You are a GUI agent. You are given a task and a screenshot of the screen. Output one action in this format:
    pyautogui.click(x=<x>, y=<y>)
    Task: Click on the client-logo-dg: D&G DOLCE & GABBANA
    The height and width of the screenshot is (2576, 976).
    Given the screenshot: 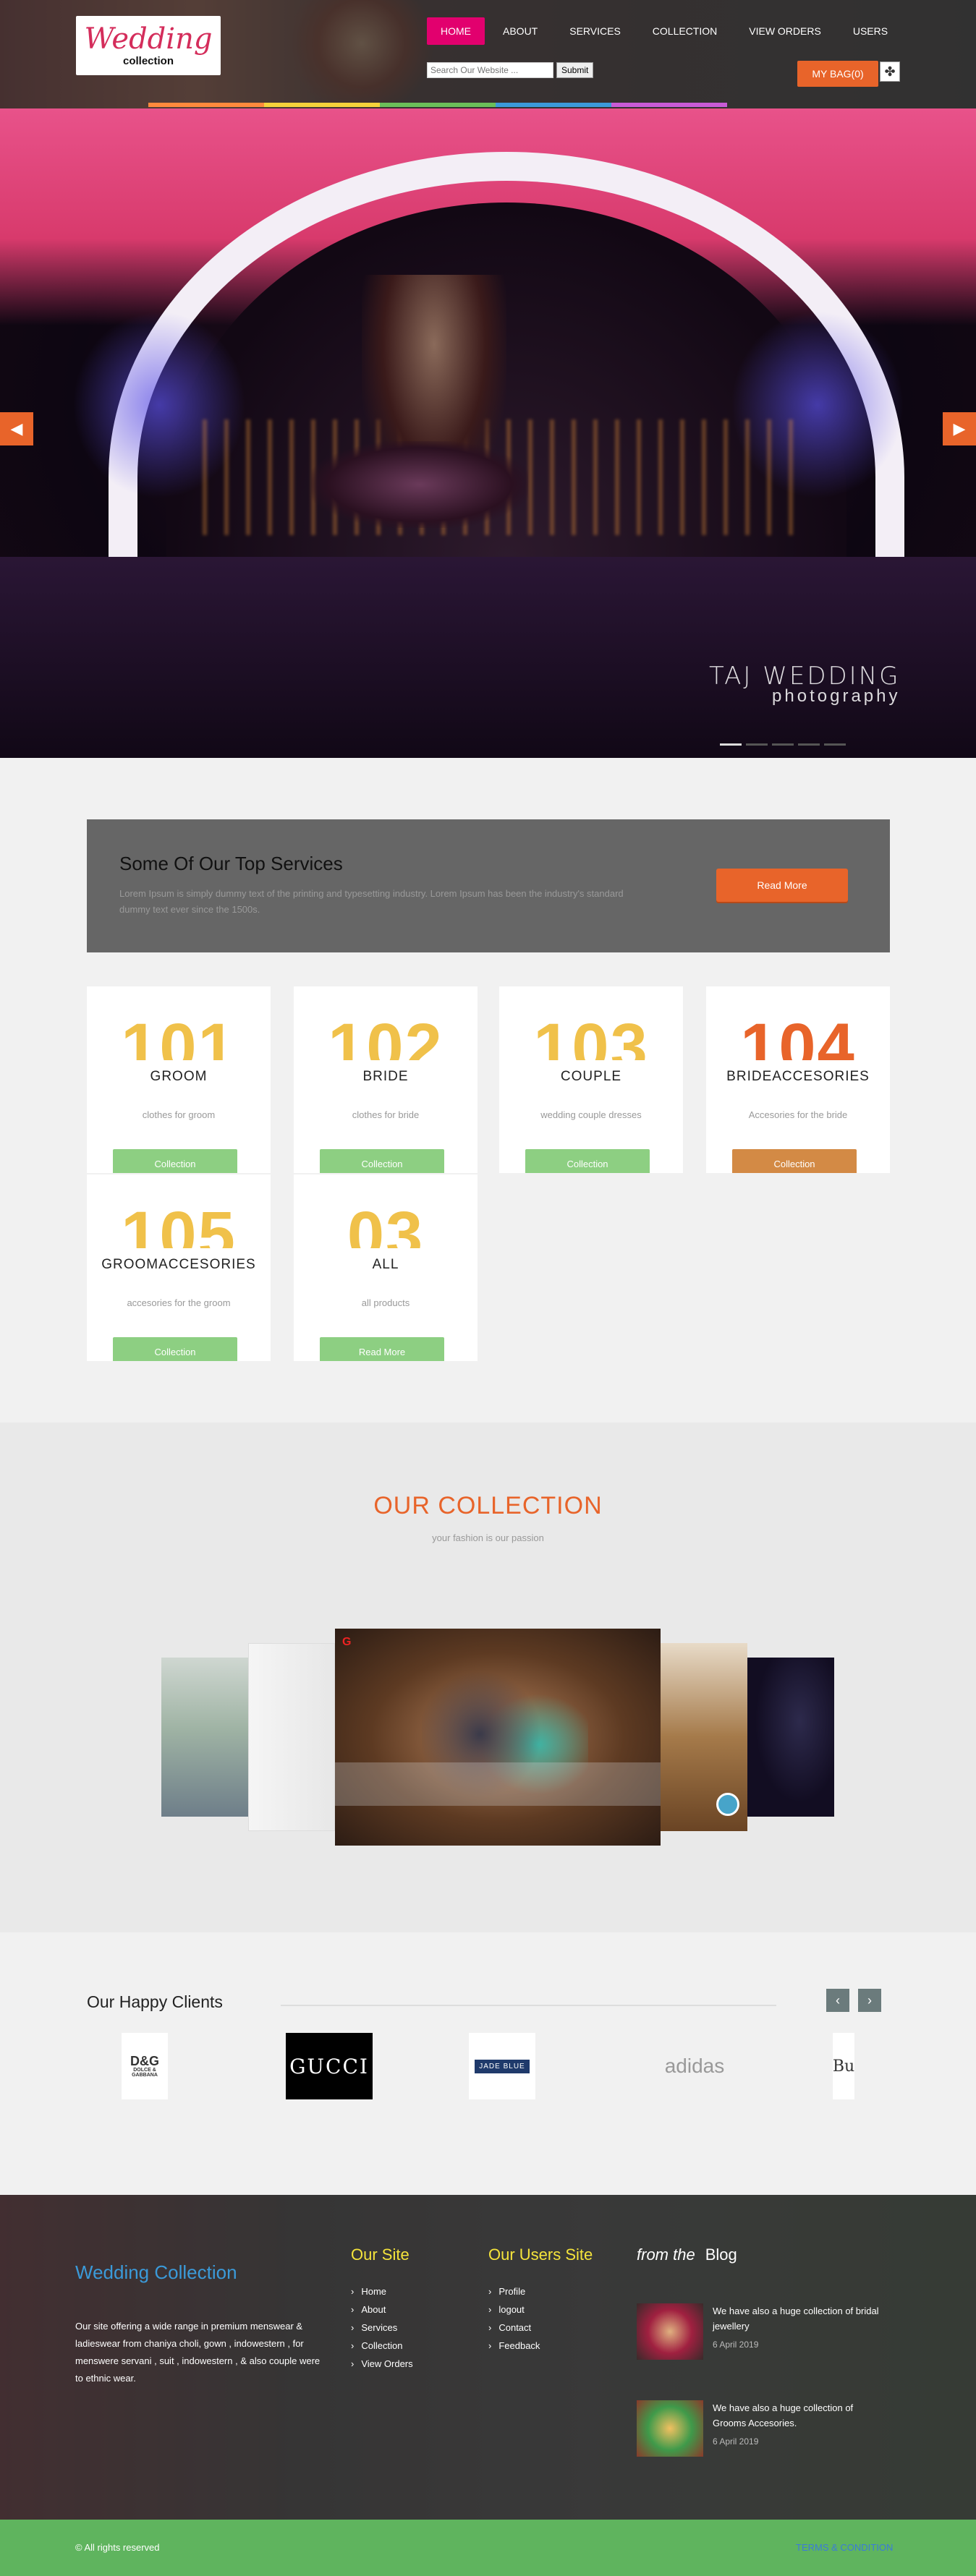 What is the action you would take?
    pyautogui.click(x=145, y=2066)
    